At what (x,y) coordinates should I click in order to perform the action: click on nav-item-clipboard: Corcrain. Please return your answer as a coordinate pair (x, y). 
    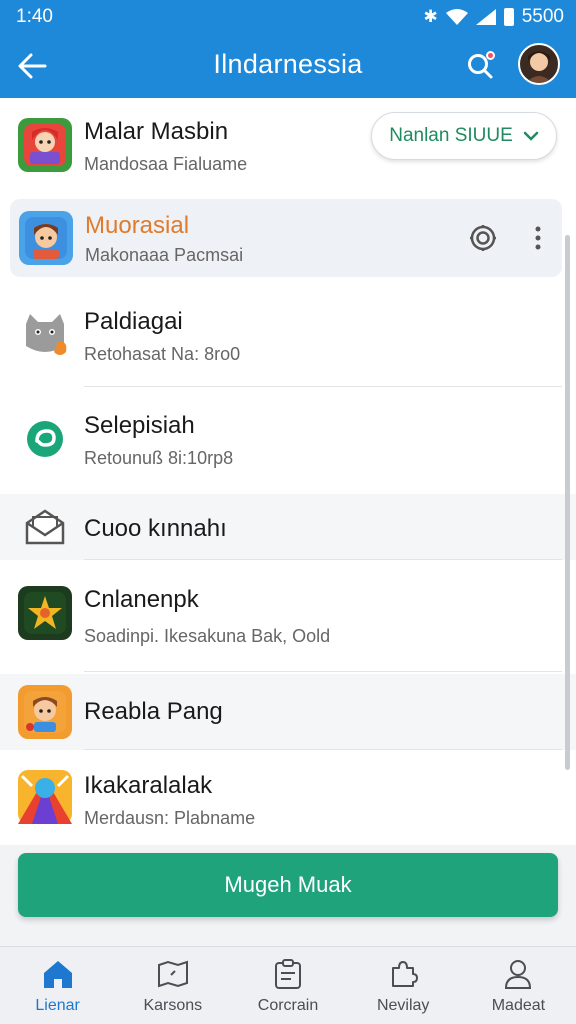
    Looking at the image, I should click on (287, 985).